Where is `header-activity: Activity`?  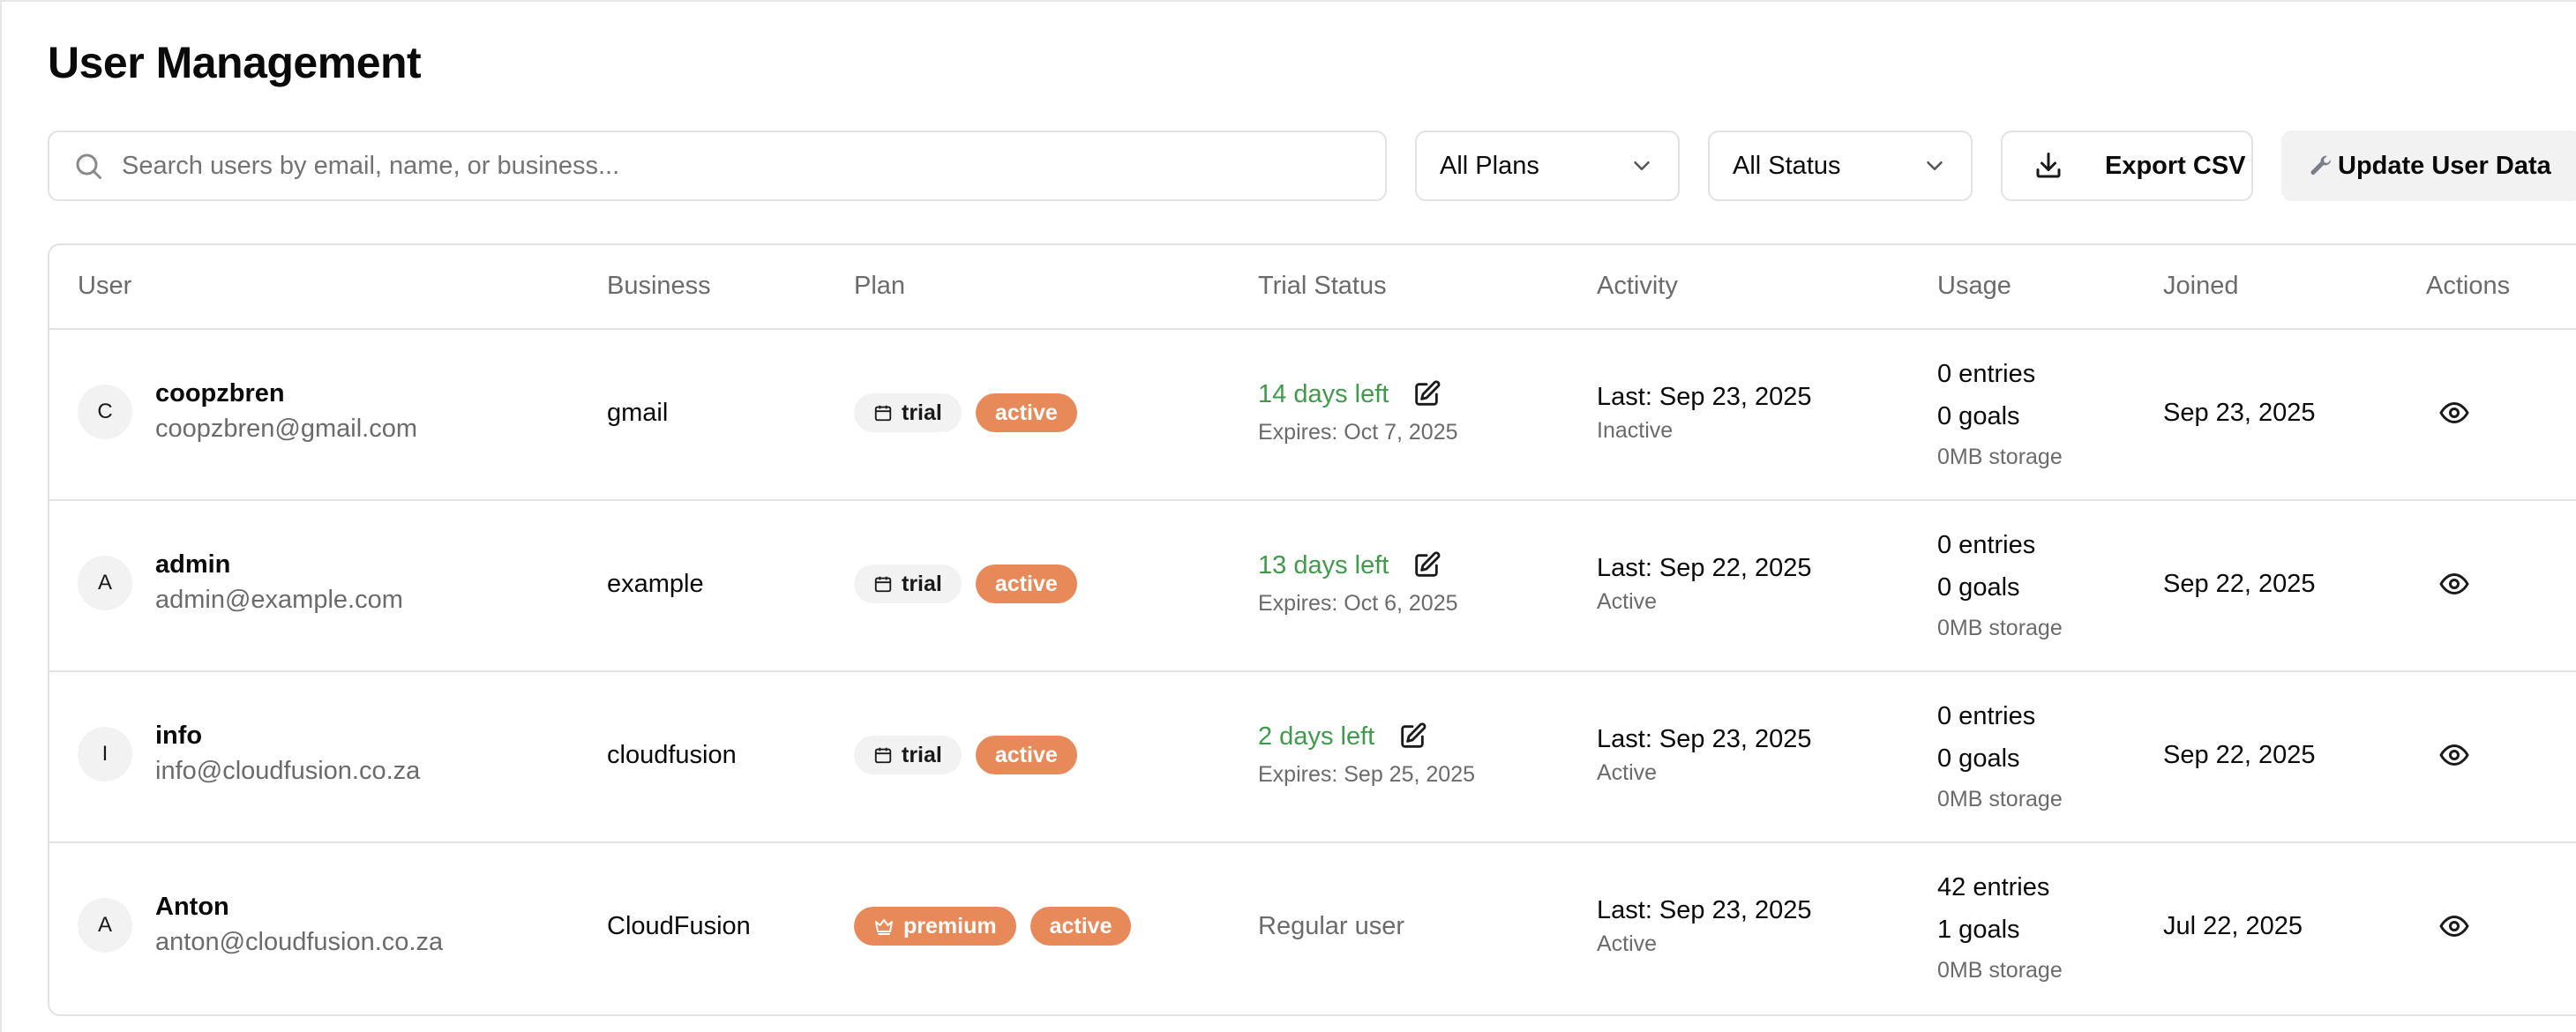 header-activity: Activity is located at coordinates (1638, 286).